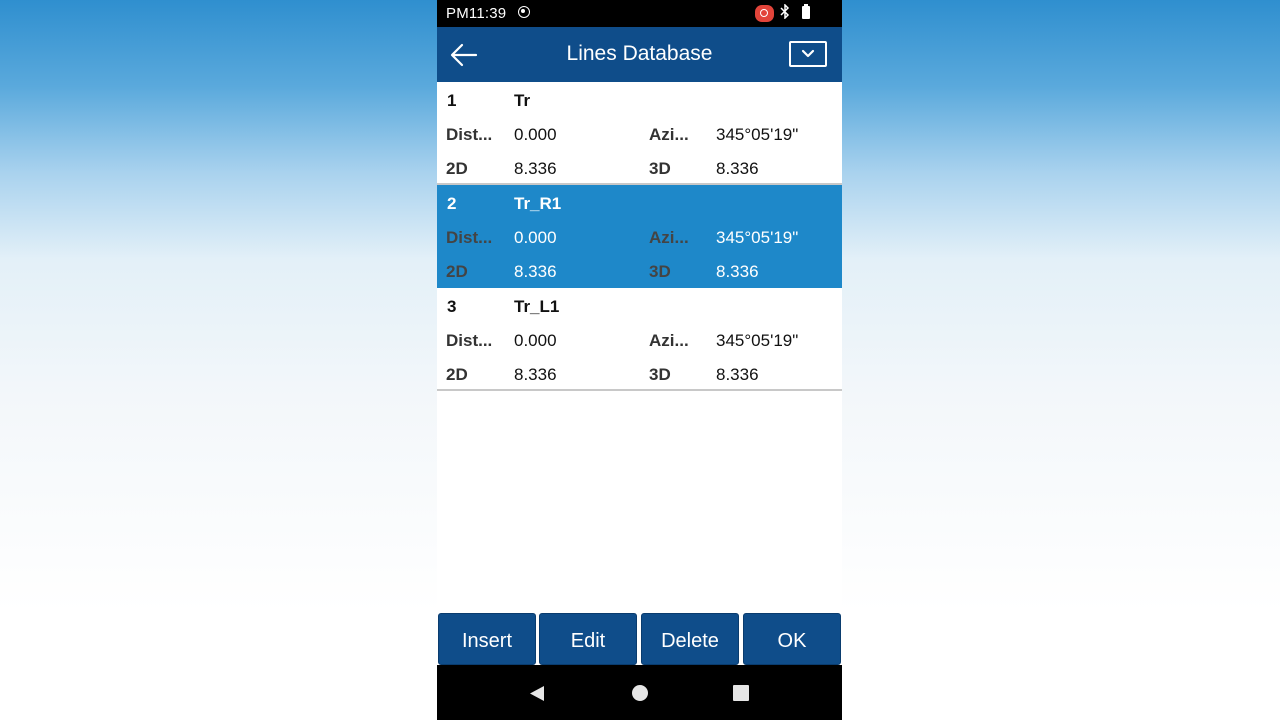 The height and width of the screenshot is (720, 1280). I want to click on nav-home-icon, so click(640, 693).